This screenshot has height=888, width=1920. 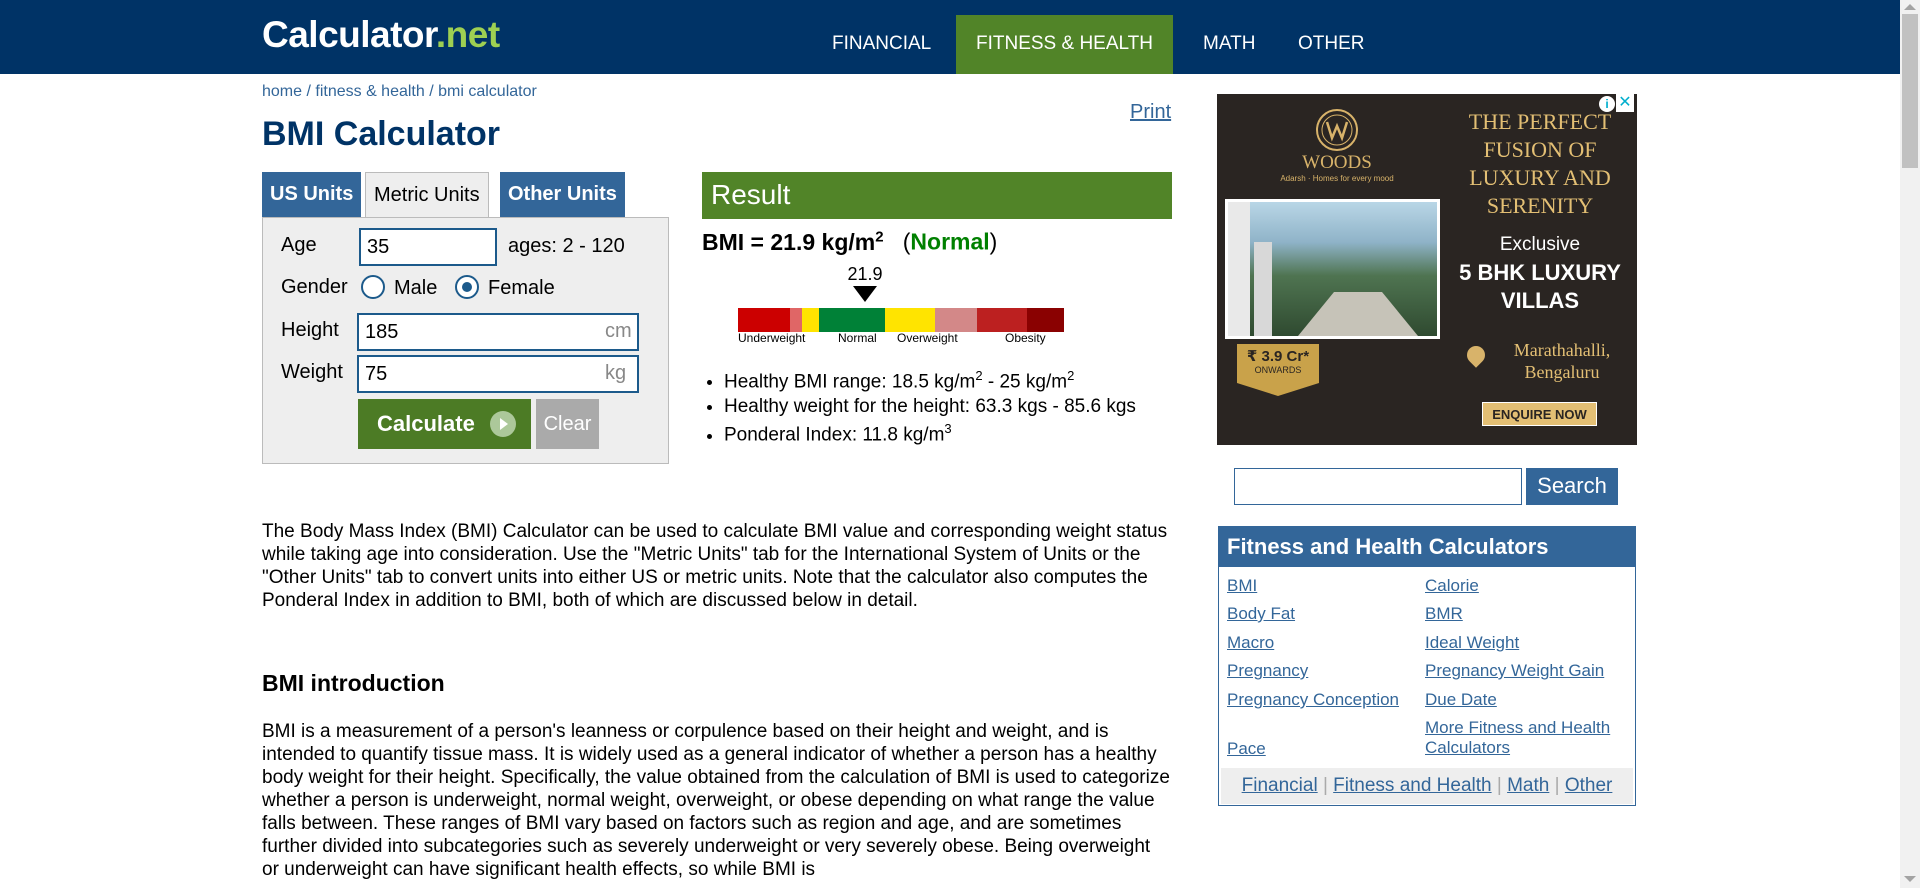 What do you see at coordinates (930, 433) in the screenshot?
I see `ponderal-index: Ponderal Index: 11.8 kg/m3` at bounding box center [930, 433].